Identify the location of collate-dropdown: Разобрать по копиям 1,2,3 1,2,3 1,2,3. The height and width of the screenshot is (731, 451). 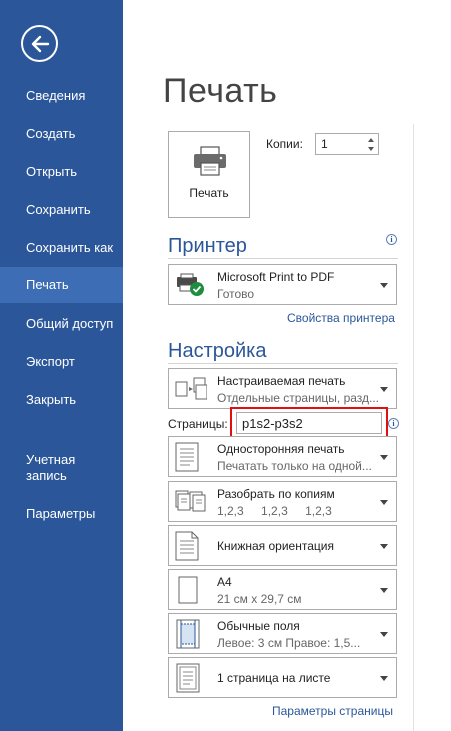
(282, 501).